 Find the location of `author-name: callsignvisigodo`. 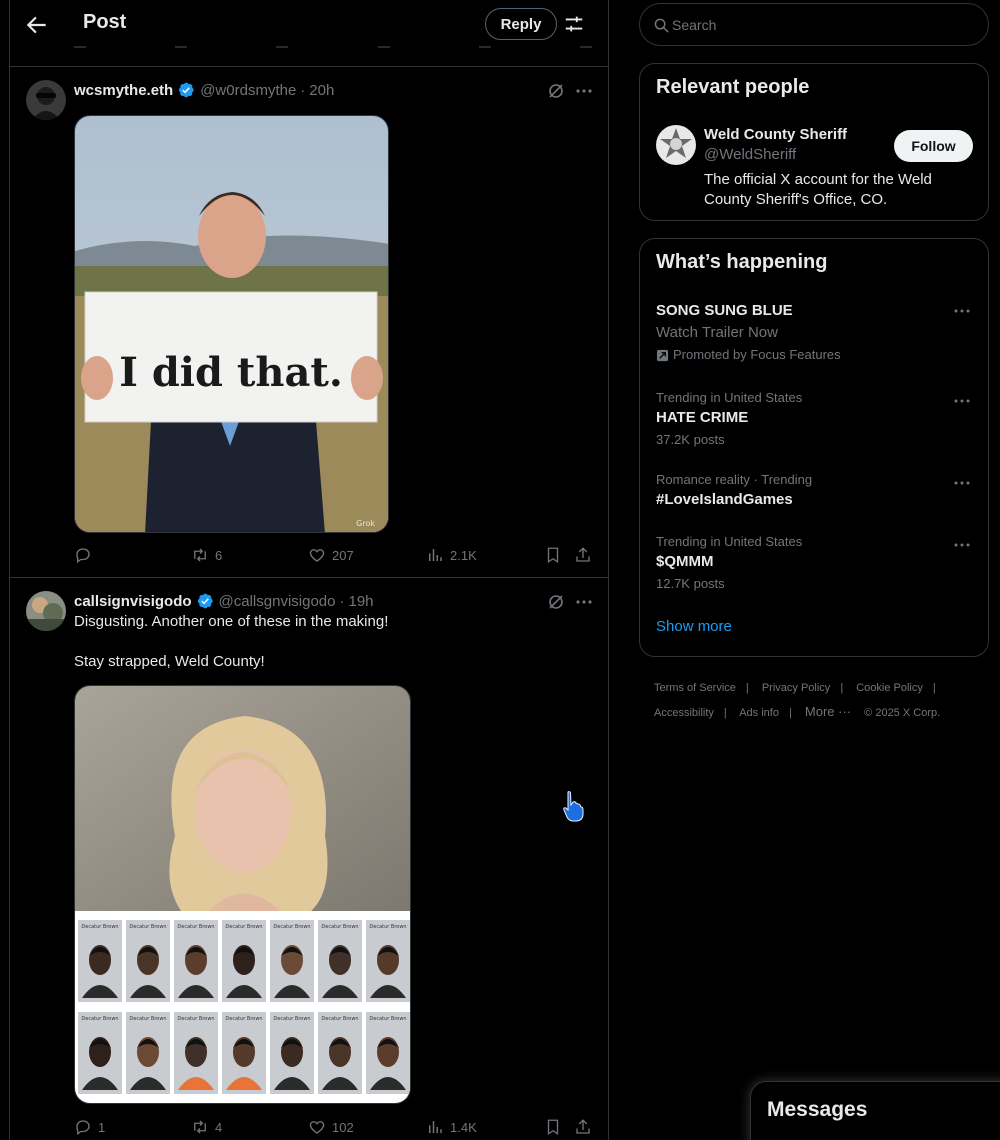

author-name: callsignvisigodo is located at coordinates (133, 601).